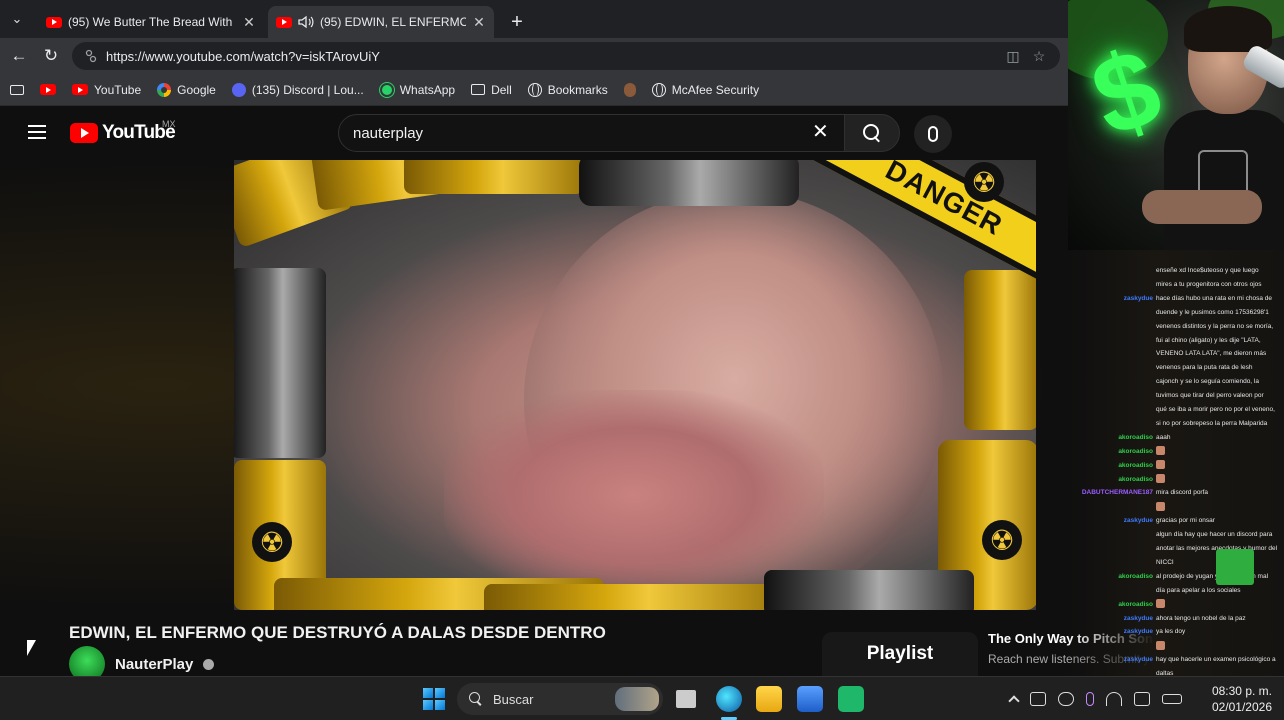  I want to click on tray-overflow-chevron-icon, so click(1014, 701).